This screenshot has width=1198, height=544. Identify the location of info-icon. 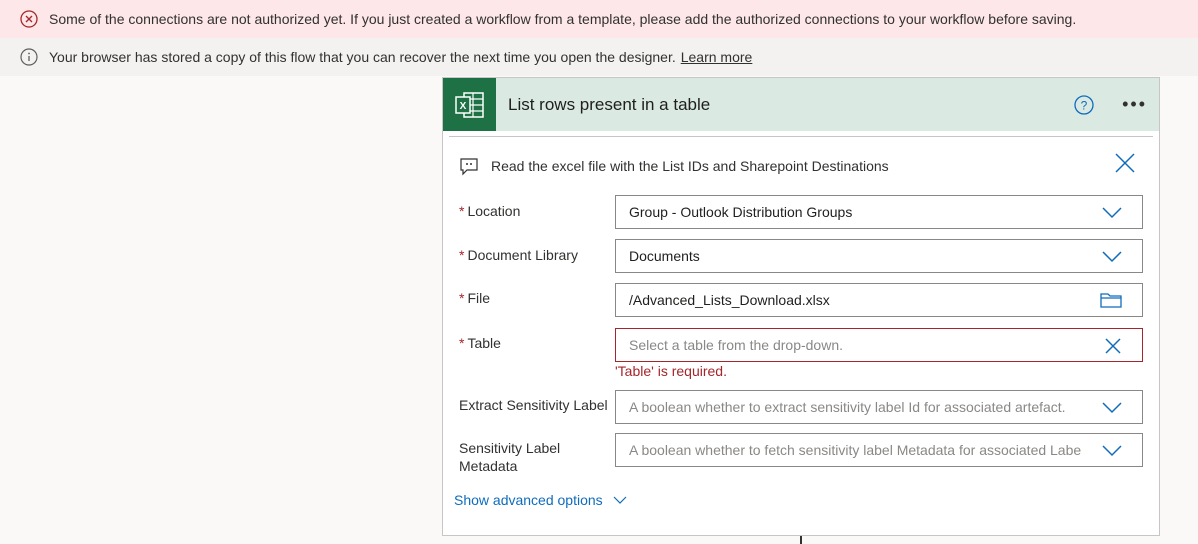
(29, 57).